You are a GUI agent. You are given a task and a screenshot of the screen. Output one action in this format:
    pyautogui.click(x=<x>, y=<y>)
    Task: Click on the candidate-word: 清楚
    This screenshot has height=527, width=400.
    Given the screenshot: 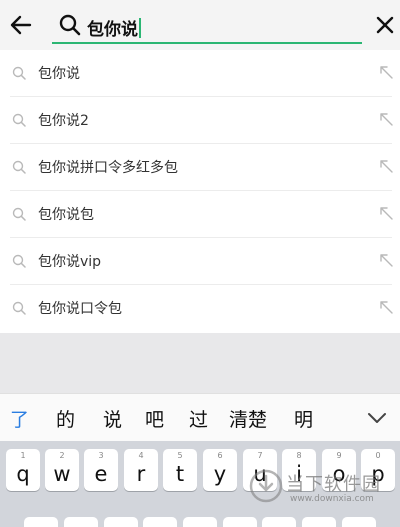 What is the action you would take?
    pyautogui.click(x=248, y=418)
    